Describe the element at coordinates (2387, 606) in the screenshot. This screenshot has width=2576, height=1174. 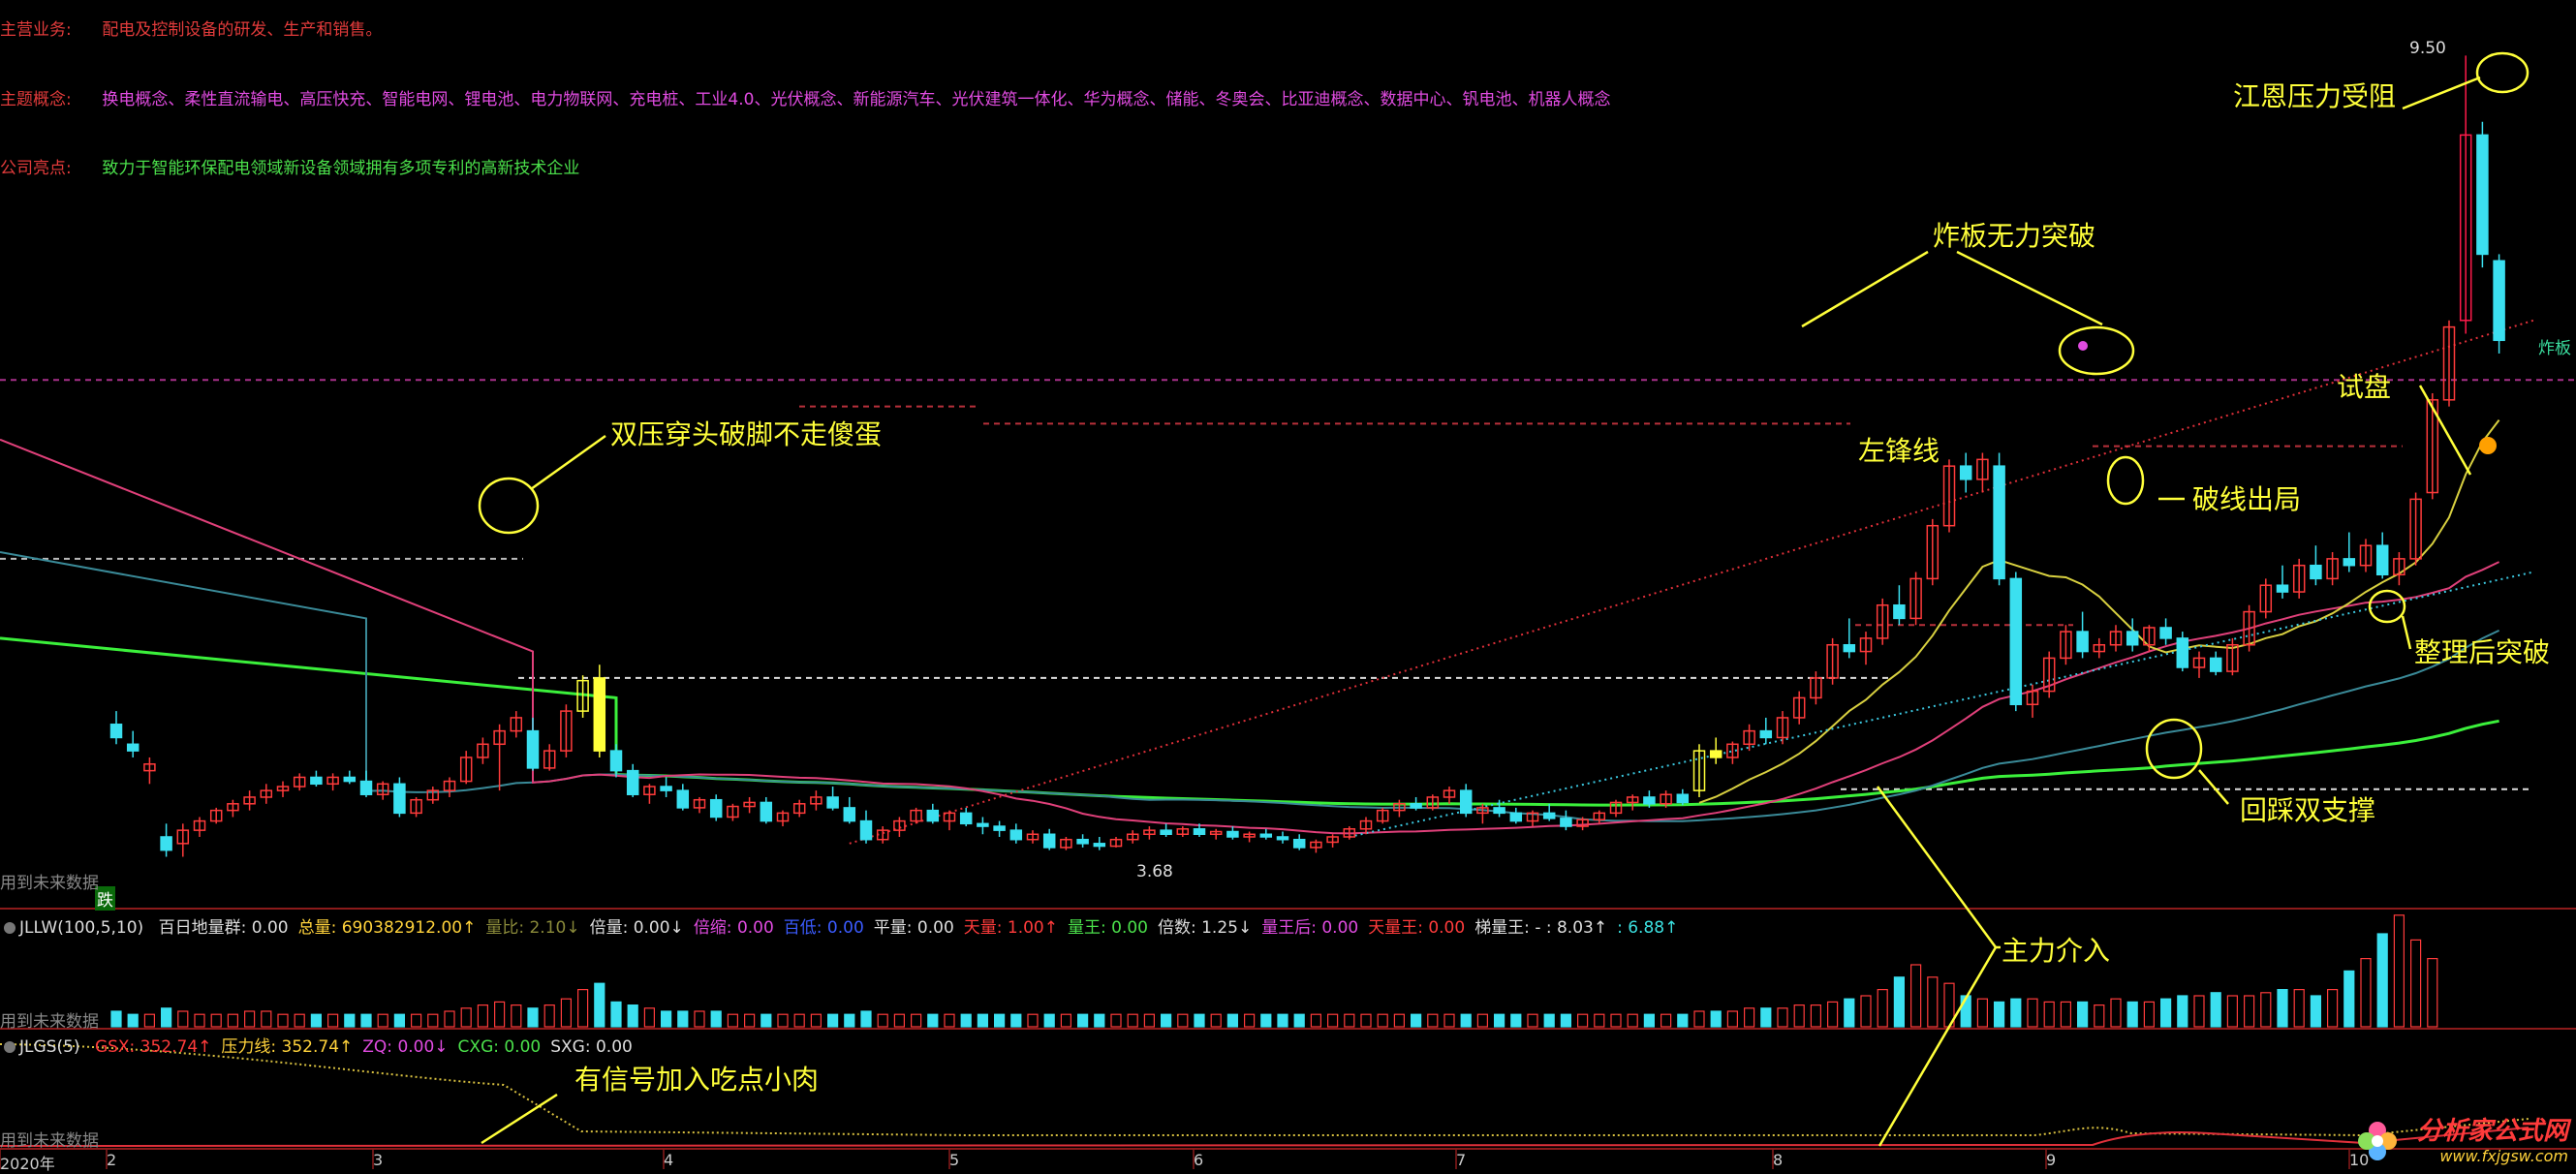
I see `annotation-circle` at that location.